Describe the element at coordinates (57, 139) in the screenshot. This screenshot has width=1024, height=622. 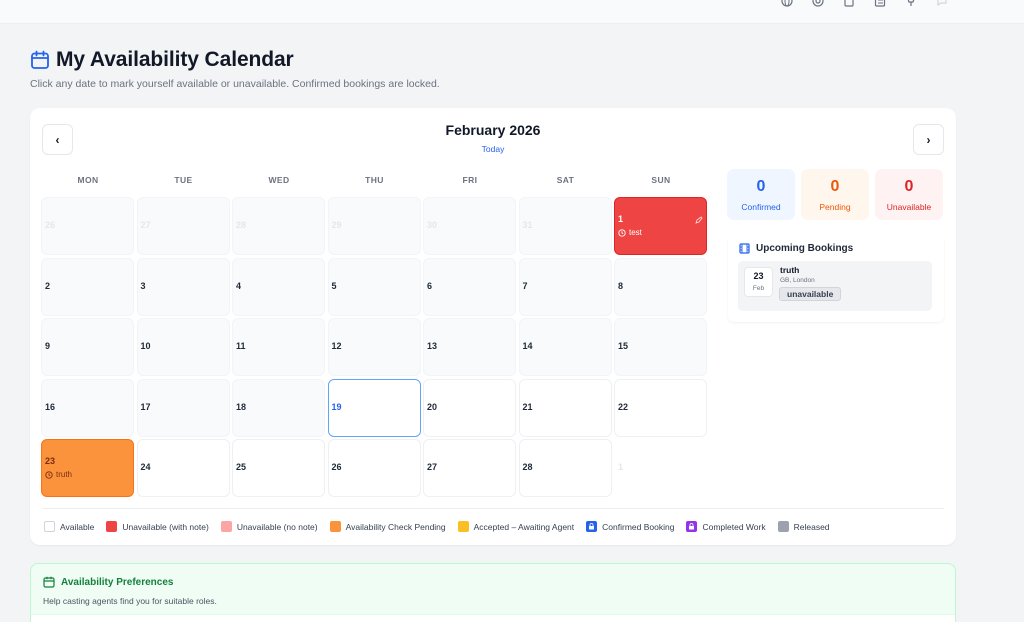
I see `prev-month-button: ‹` at that location.